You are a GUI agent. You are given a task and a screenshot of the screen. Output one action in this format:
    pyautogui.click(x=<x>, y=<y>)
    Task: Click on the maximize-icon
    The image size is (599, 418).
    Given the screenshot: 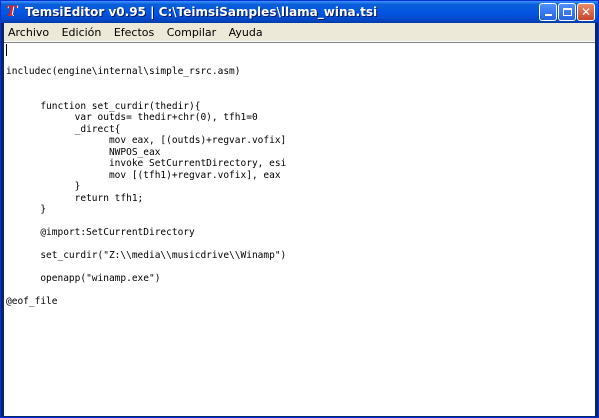 What is the action you would take?
    pyautogui.click(x=567, y=12)
    